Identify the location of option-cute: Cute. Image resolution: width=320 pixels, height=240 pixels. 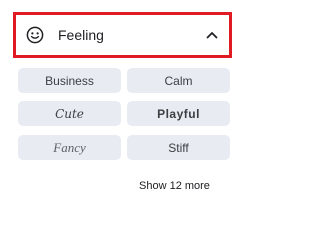
(69, 113).